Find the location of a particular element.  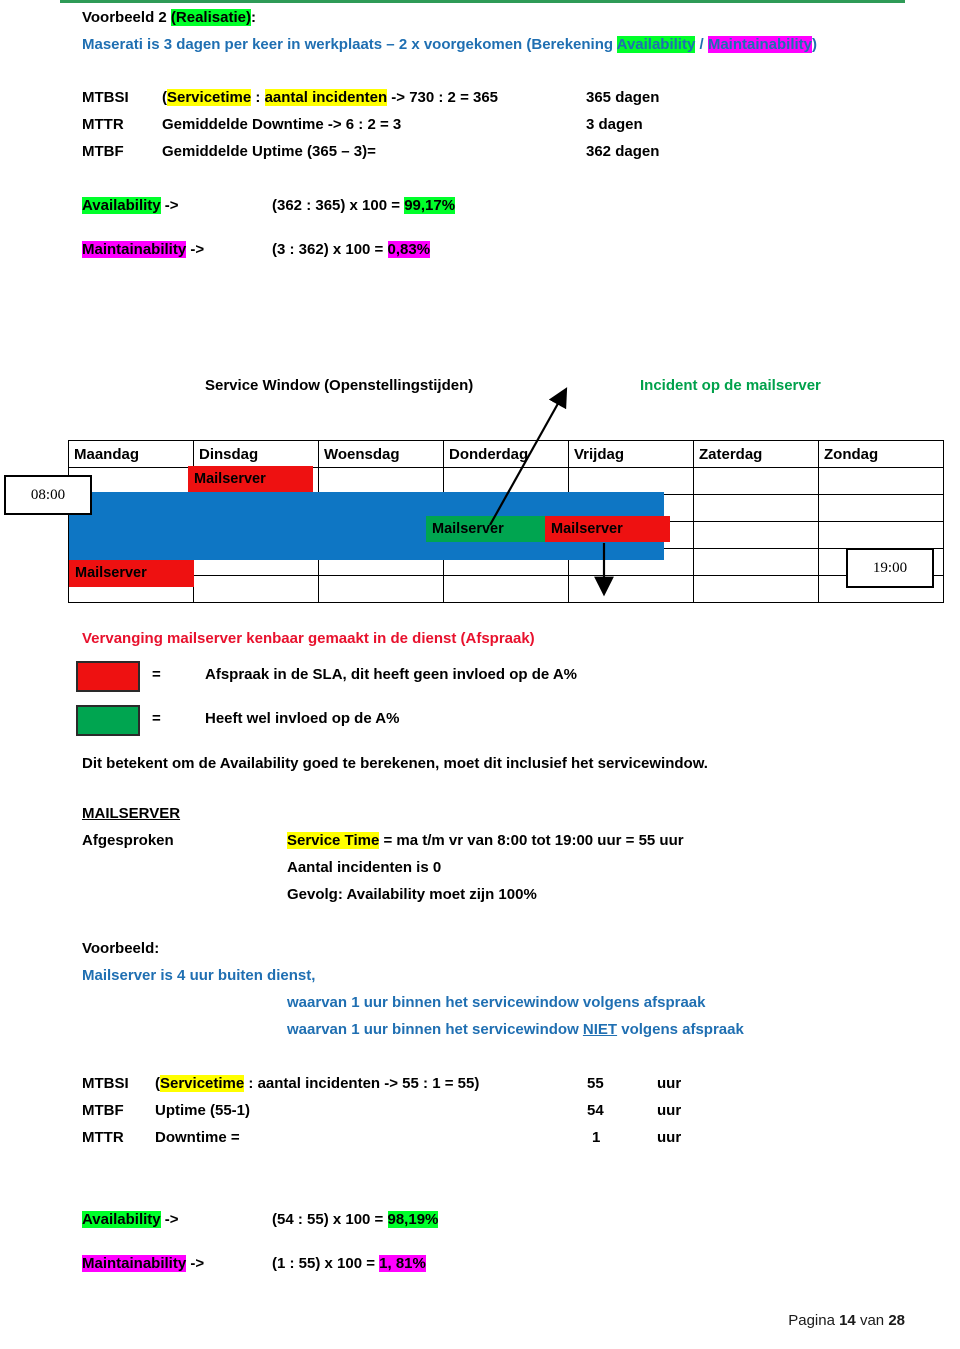

metric-formula-mttr: Gemiddelde Downtime -> 6 : 2 = 3 is located at coordinates (282, 124).